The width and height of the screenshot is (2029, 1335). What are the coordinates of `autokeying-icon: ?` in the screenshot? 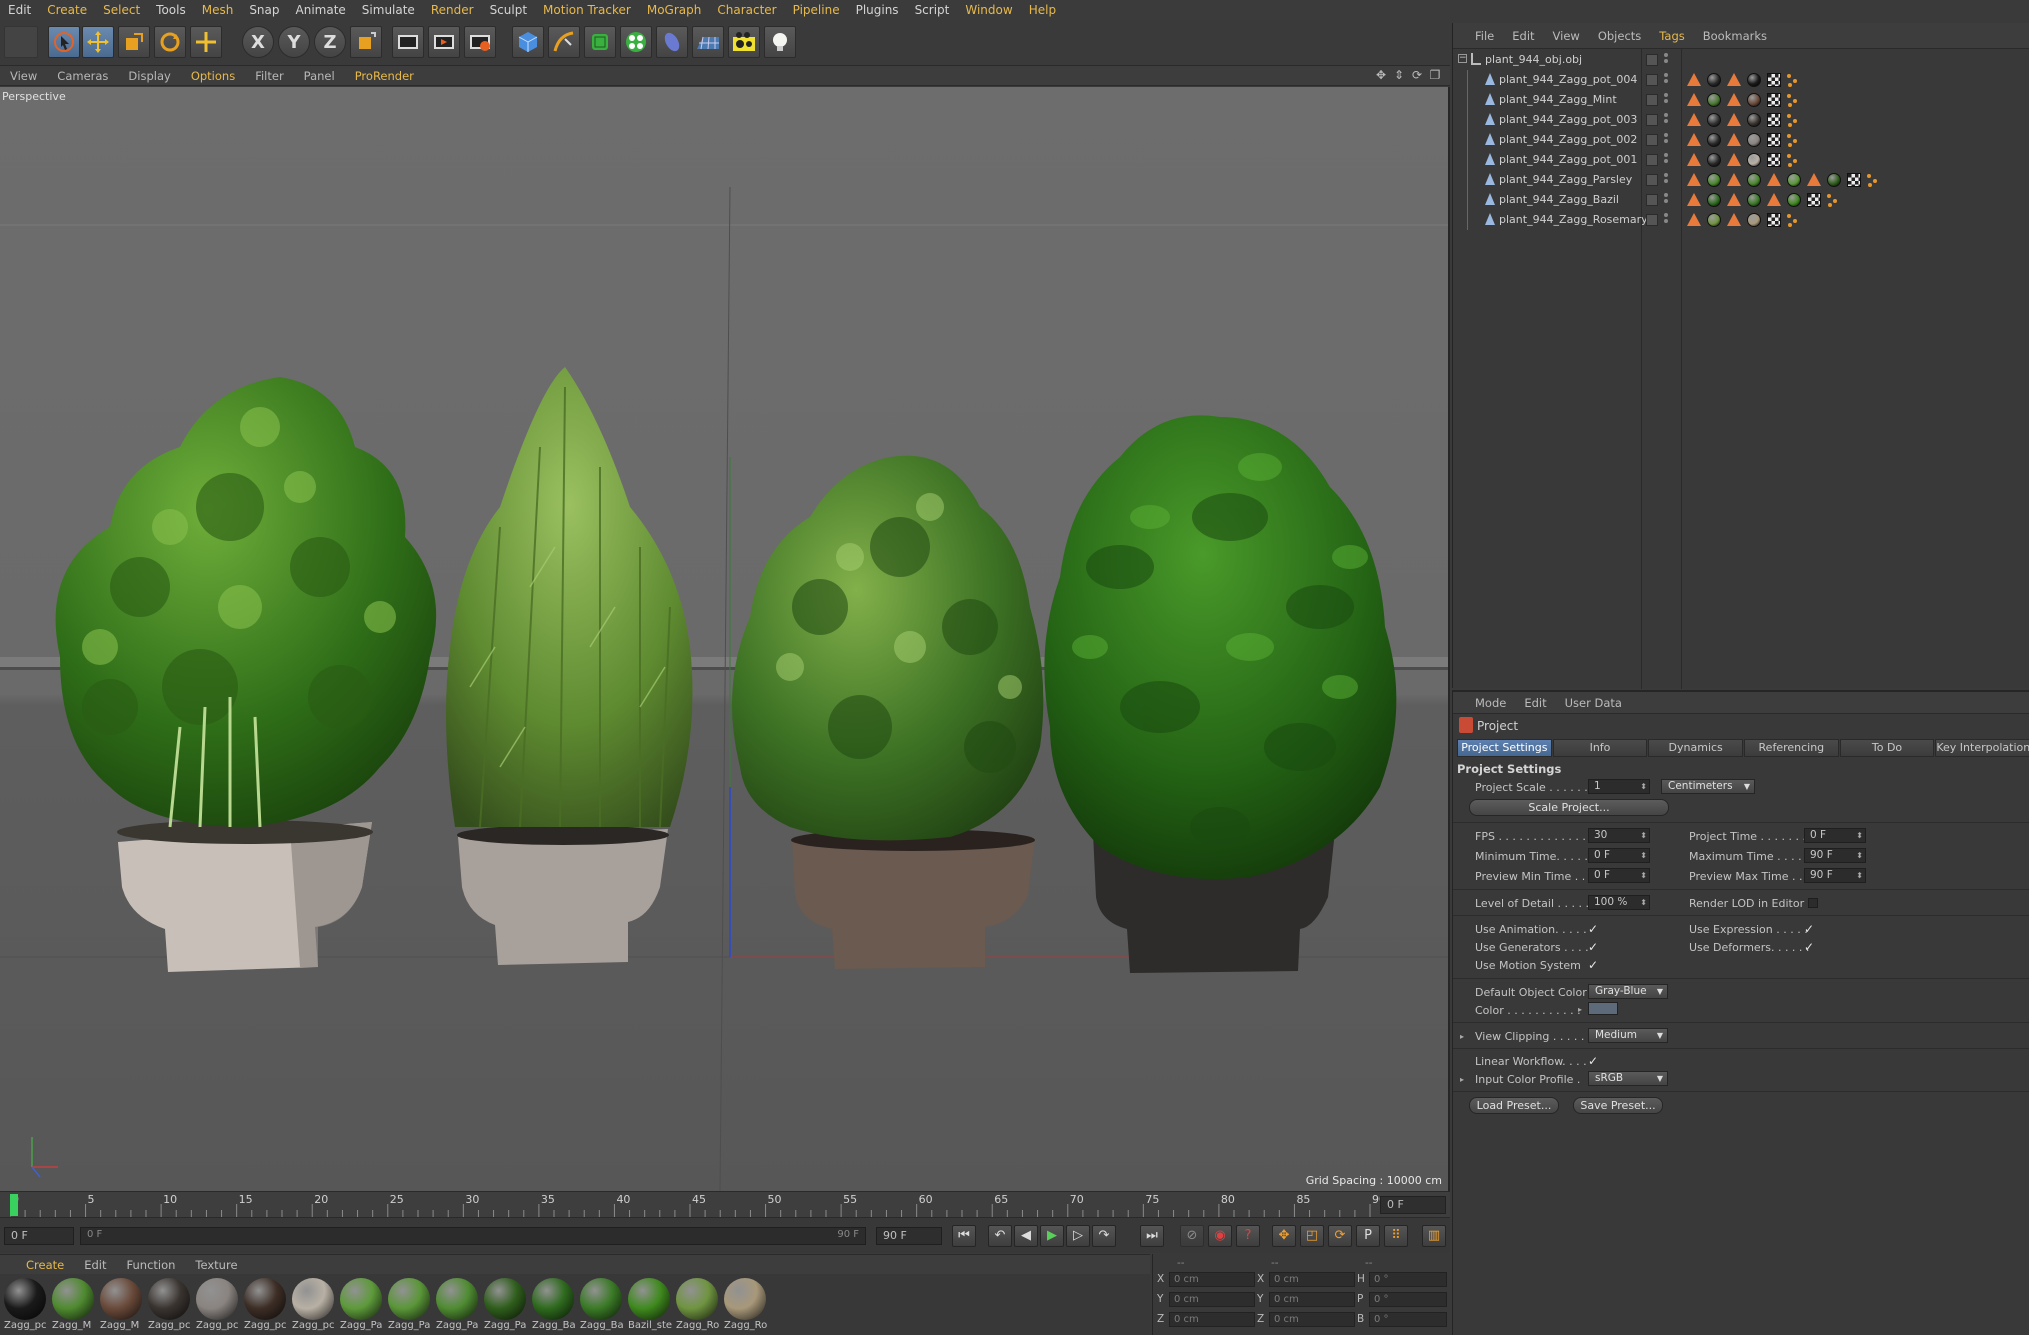 It's located at (1248, 1236).